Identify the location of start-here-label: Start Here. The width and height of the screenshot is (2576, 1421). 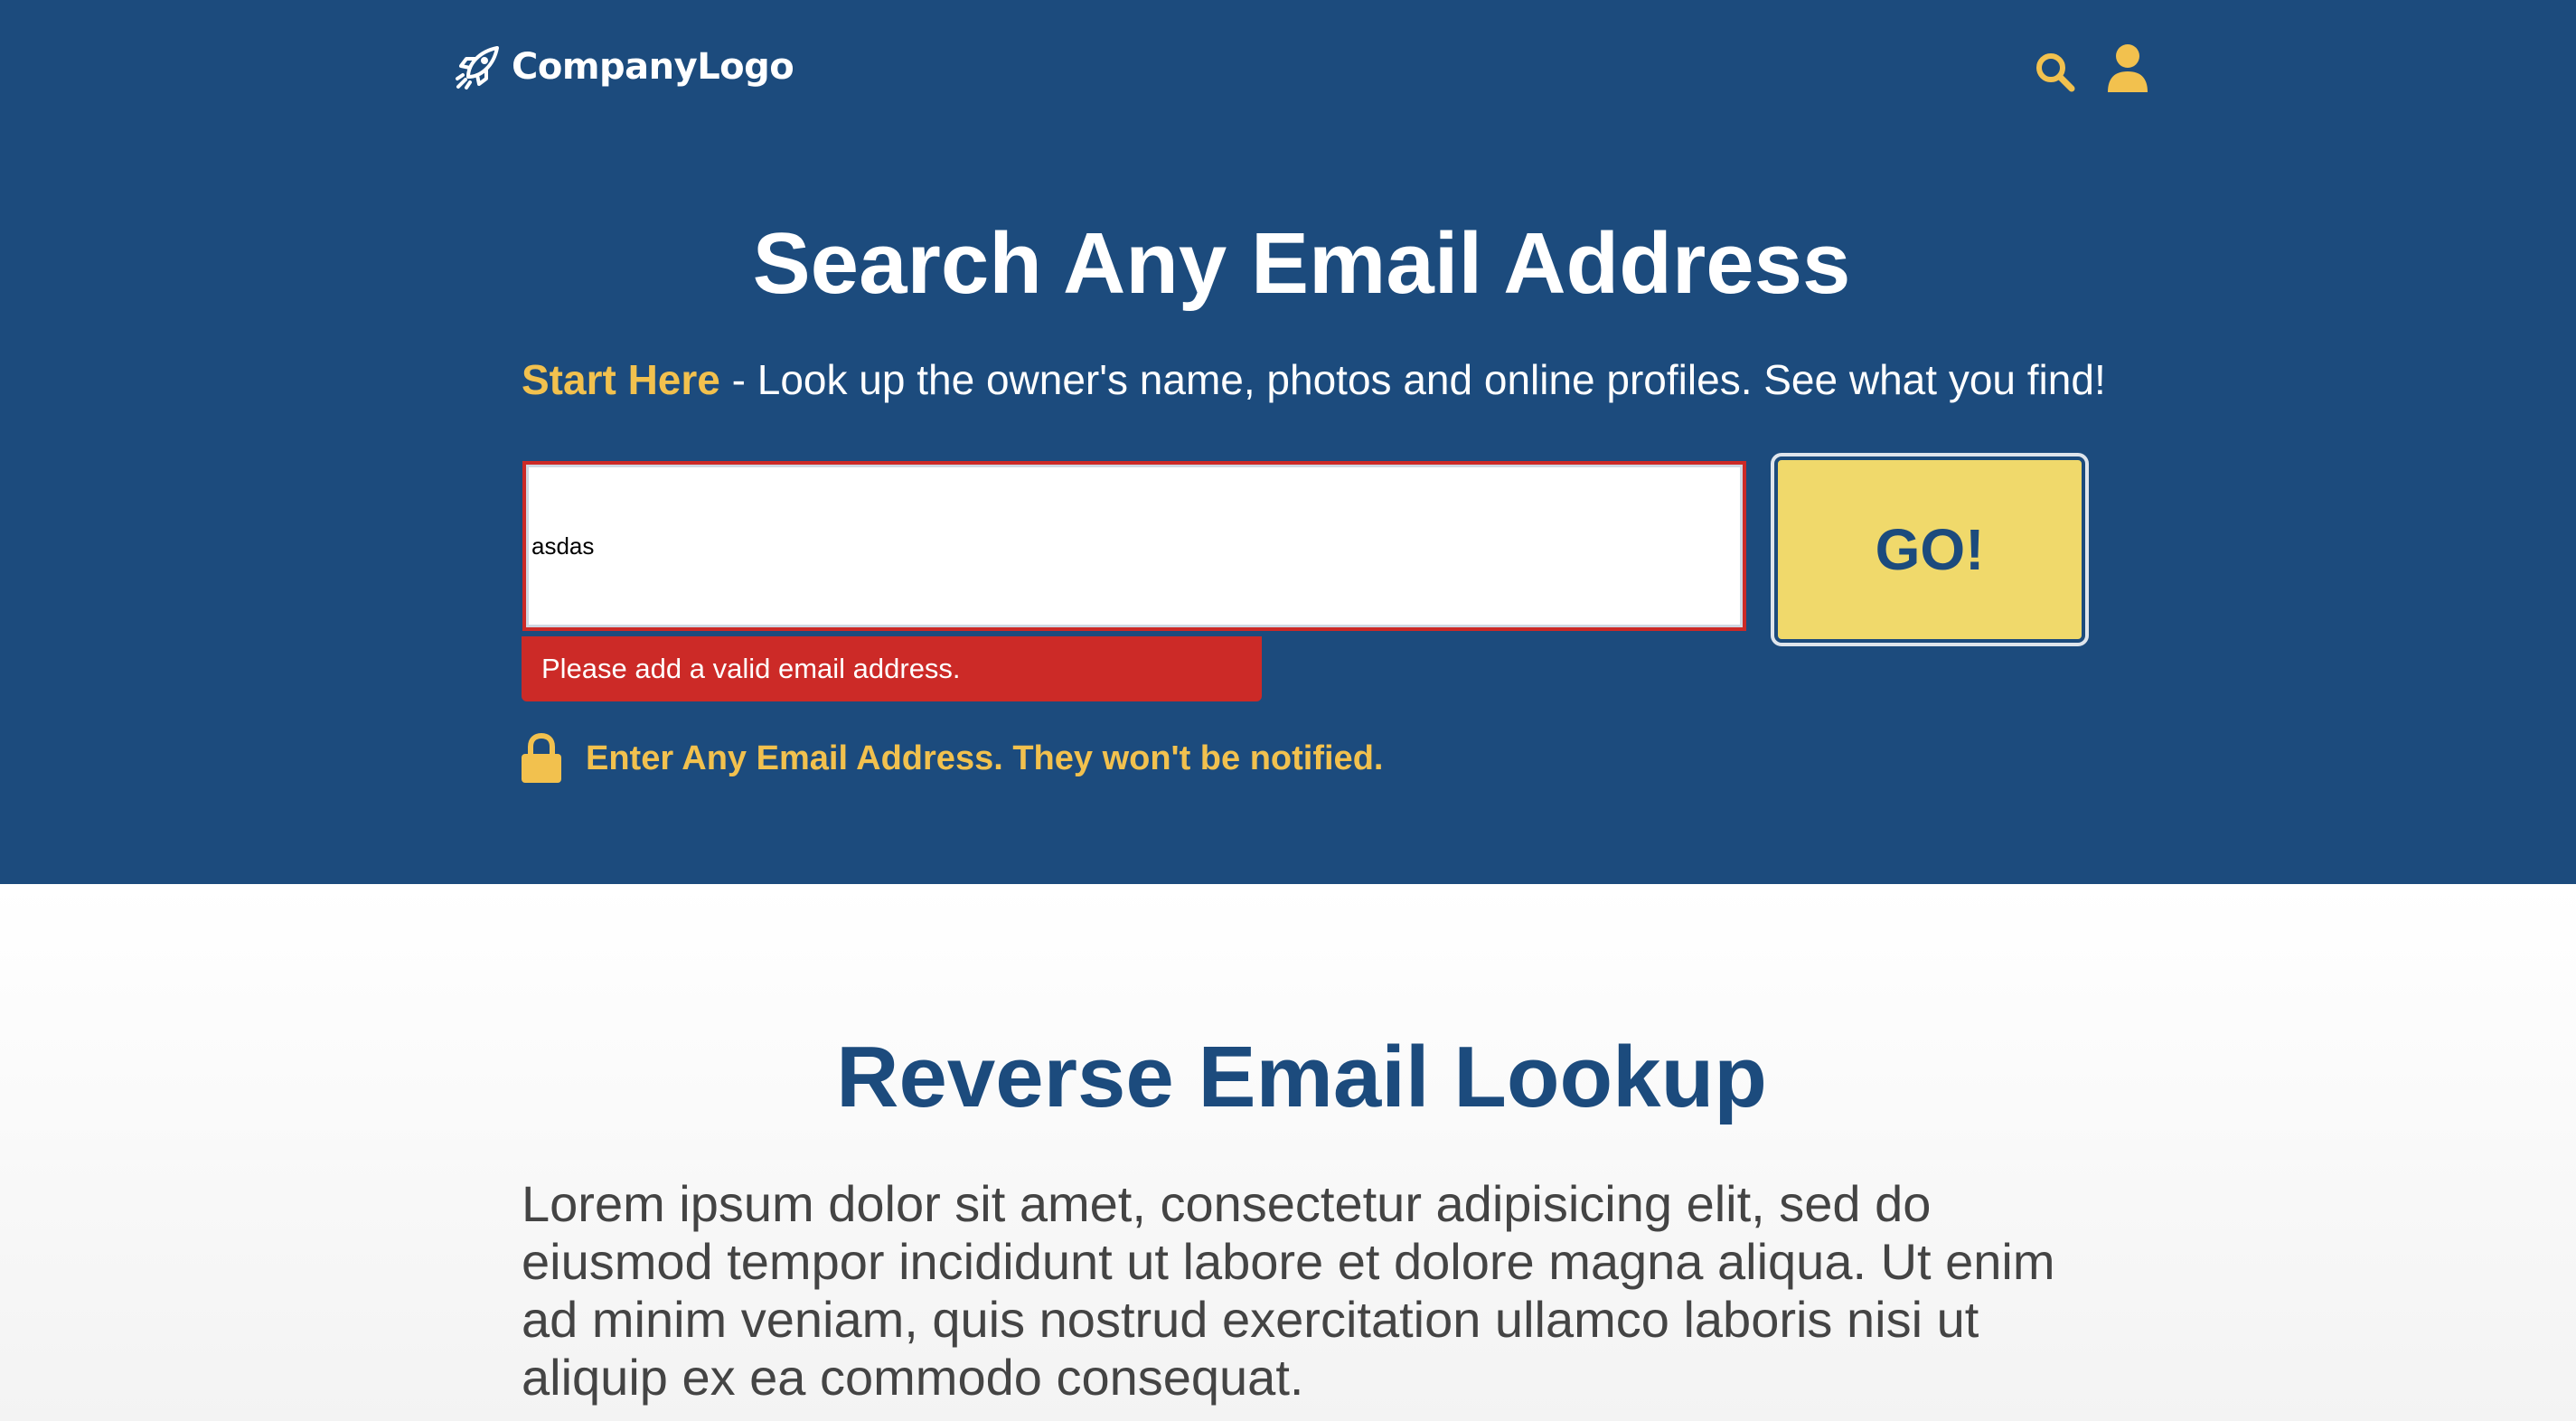
(621, 379).